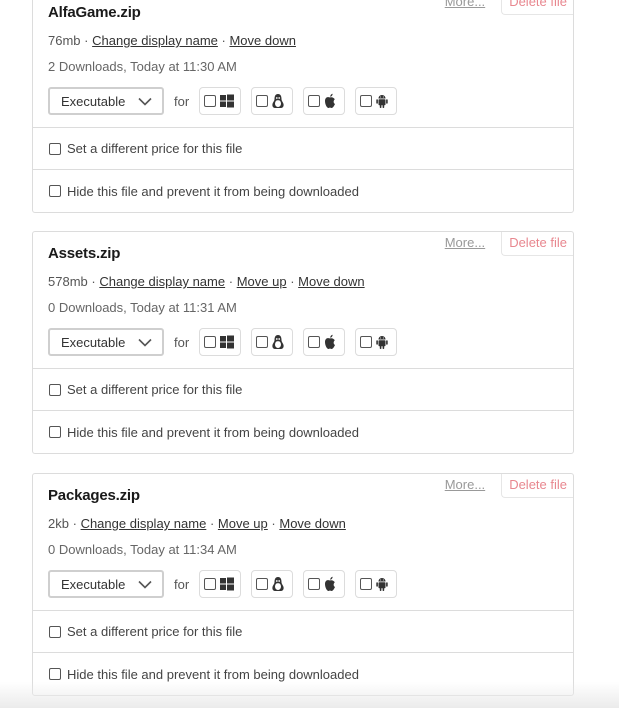 This screenshot has height=708, width=619. Describe the element at coordinates (94, 12) in the screenshot. I see `file-name: AlfaGame.zip` at that location.